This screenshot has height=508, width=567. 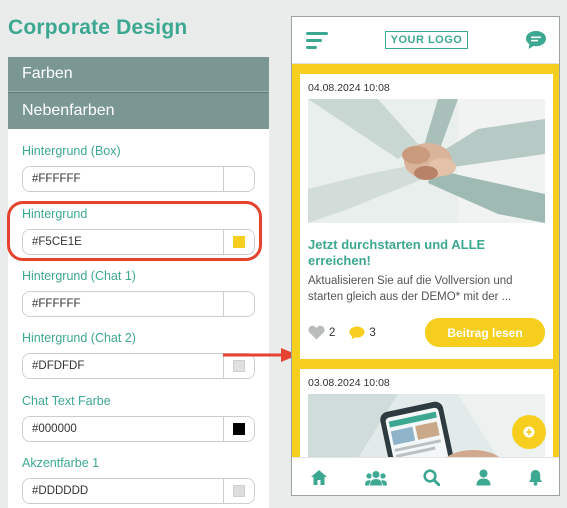 What do you see at coordinates (319, 477) in the screenshot?
I see `home-icon` at bounding box center [319, 477].